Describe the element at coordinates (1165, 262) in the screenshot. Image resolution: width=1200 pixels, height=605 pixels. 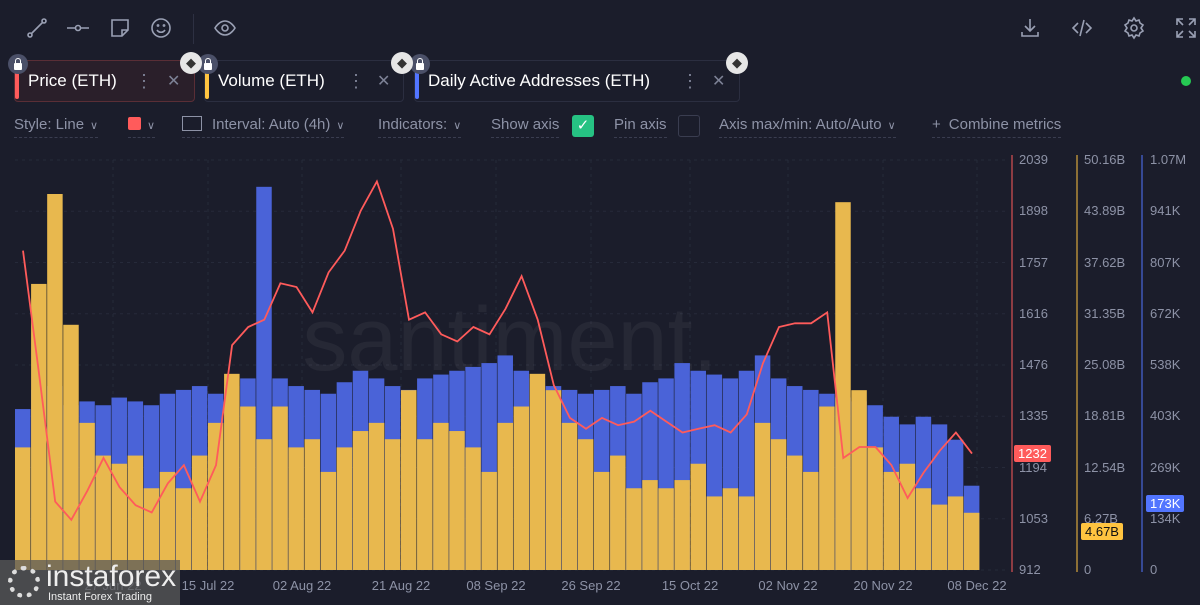
I see `daa-tick-label: 807K` at that location.